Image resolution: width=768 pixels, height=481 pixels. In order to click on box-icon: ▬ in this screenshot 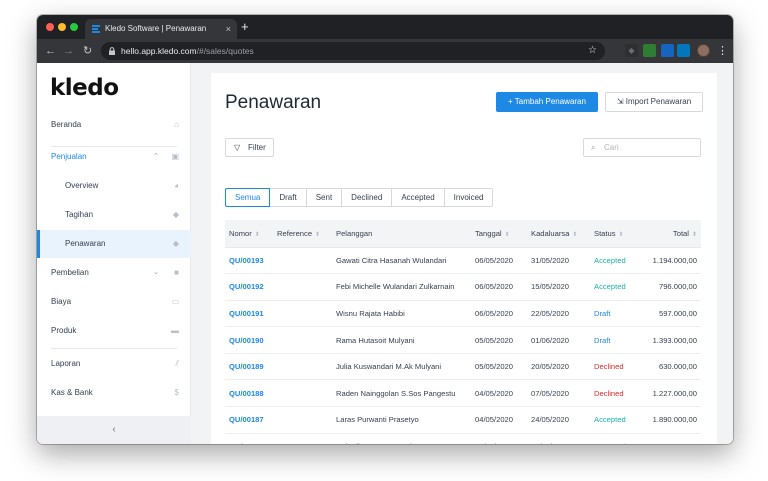, I will do `click(175, 330)`.